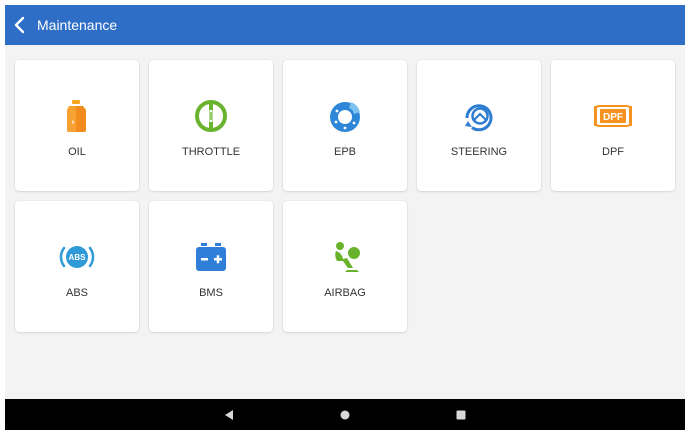  Describe the element at coordinates (76, 293) in the screenshot. I see `tile-label: ABS` at that location.